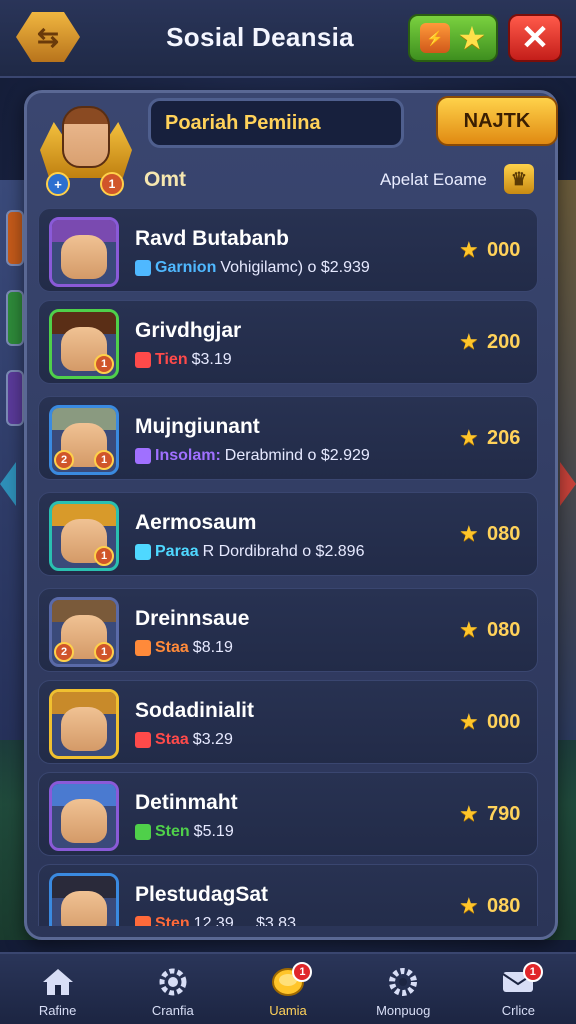 This screenshot has height=1024, width=576. Describe the element at coordinates (518, 989) in the screenshot. I see `nav-tab-4: Crlice 1` at that location.